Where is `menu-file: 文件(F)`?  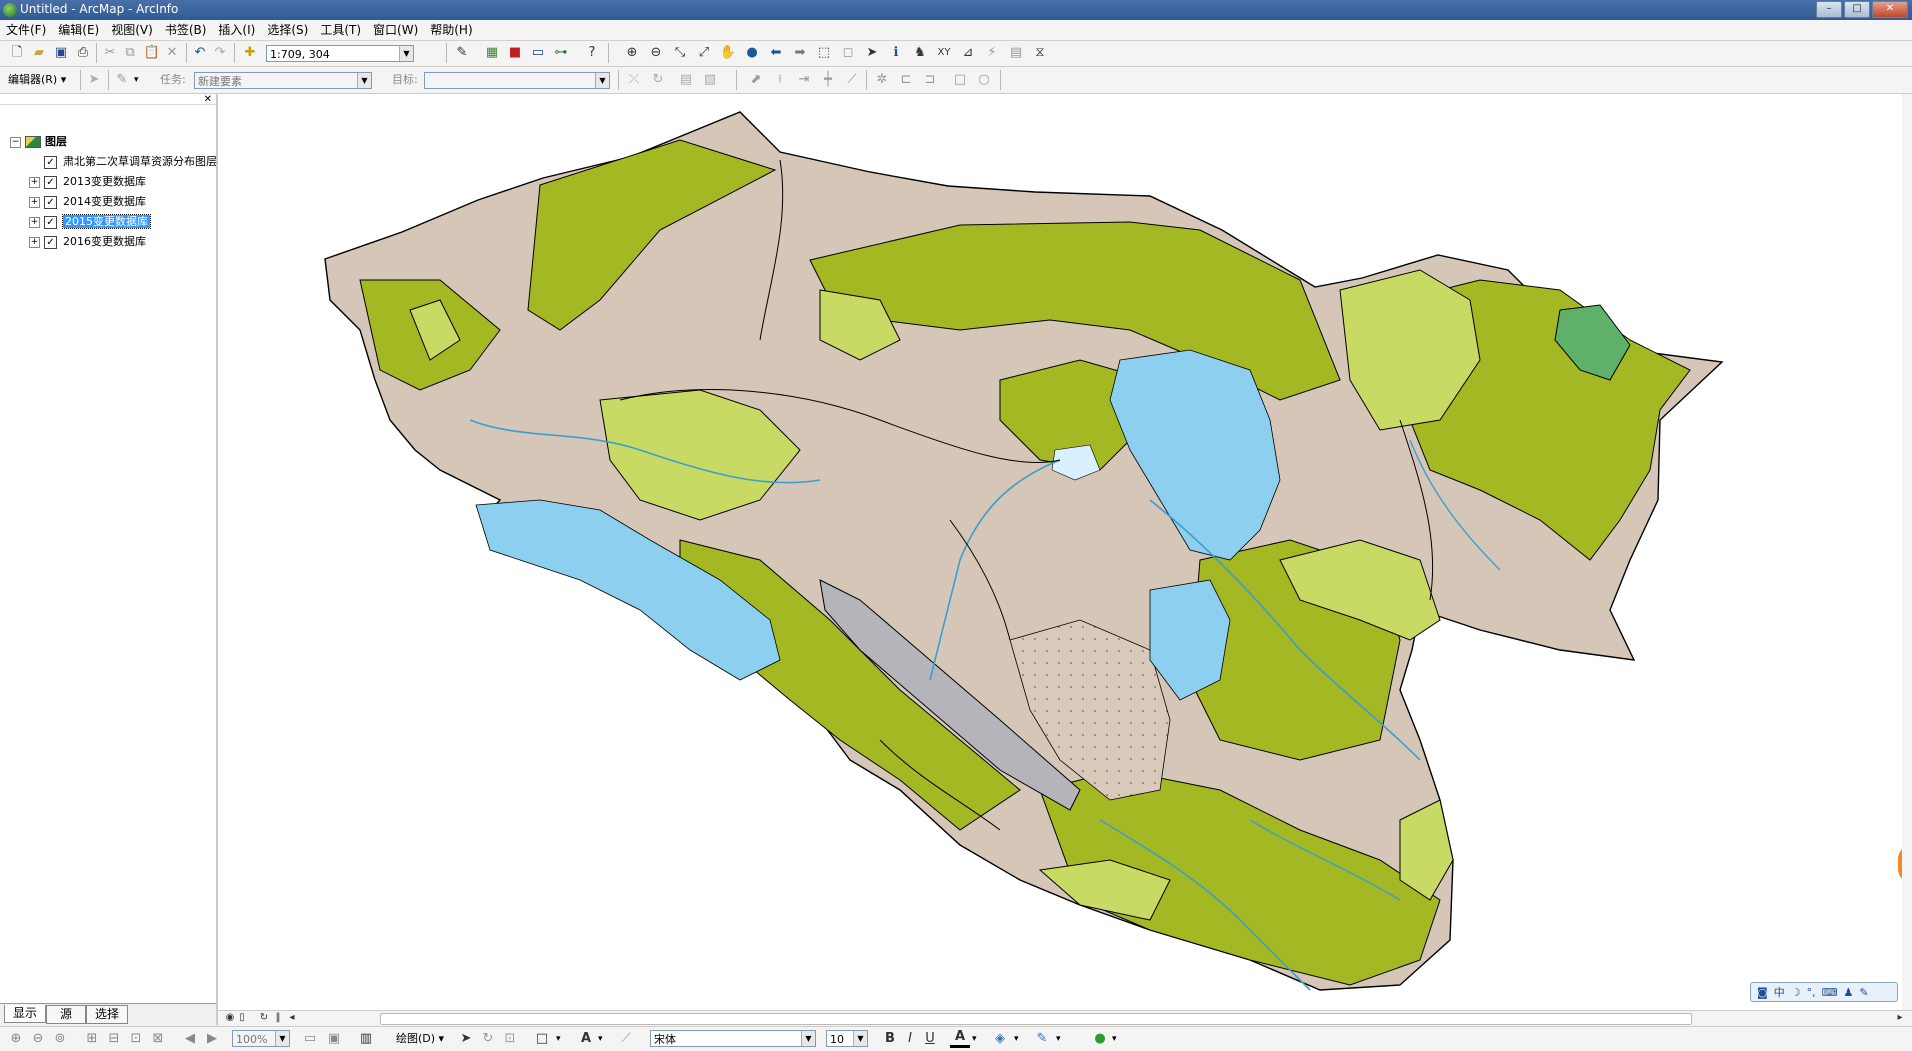 menu-file: 文件(F) is located at coordinates (26, 30).